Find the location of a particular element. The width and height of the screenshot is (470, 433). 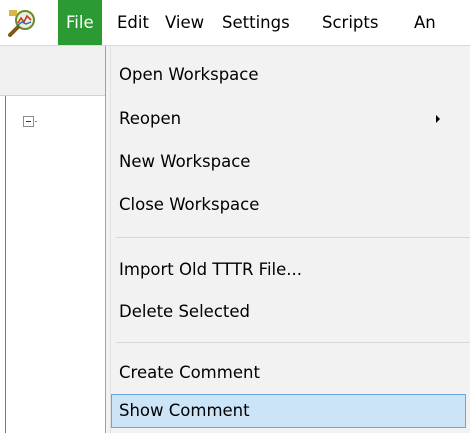

menu-view: View is located at coordinates (184, 22).